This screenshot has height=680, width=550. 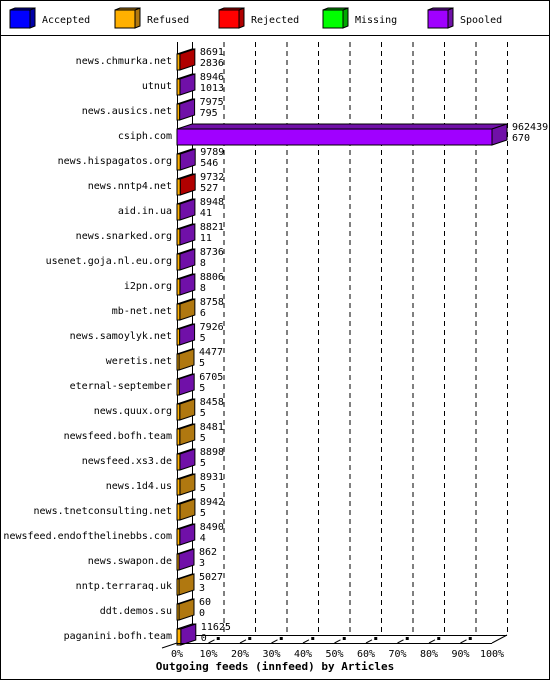 I want to click on value-label-bottom: 527, so click(x=209, y=188).